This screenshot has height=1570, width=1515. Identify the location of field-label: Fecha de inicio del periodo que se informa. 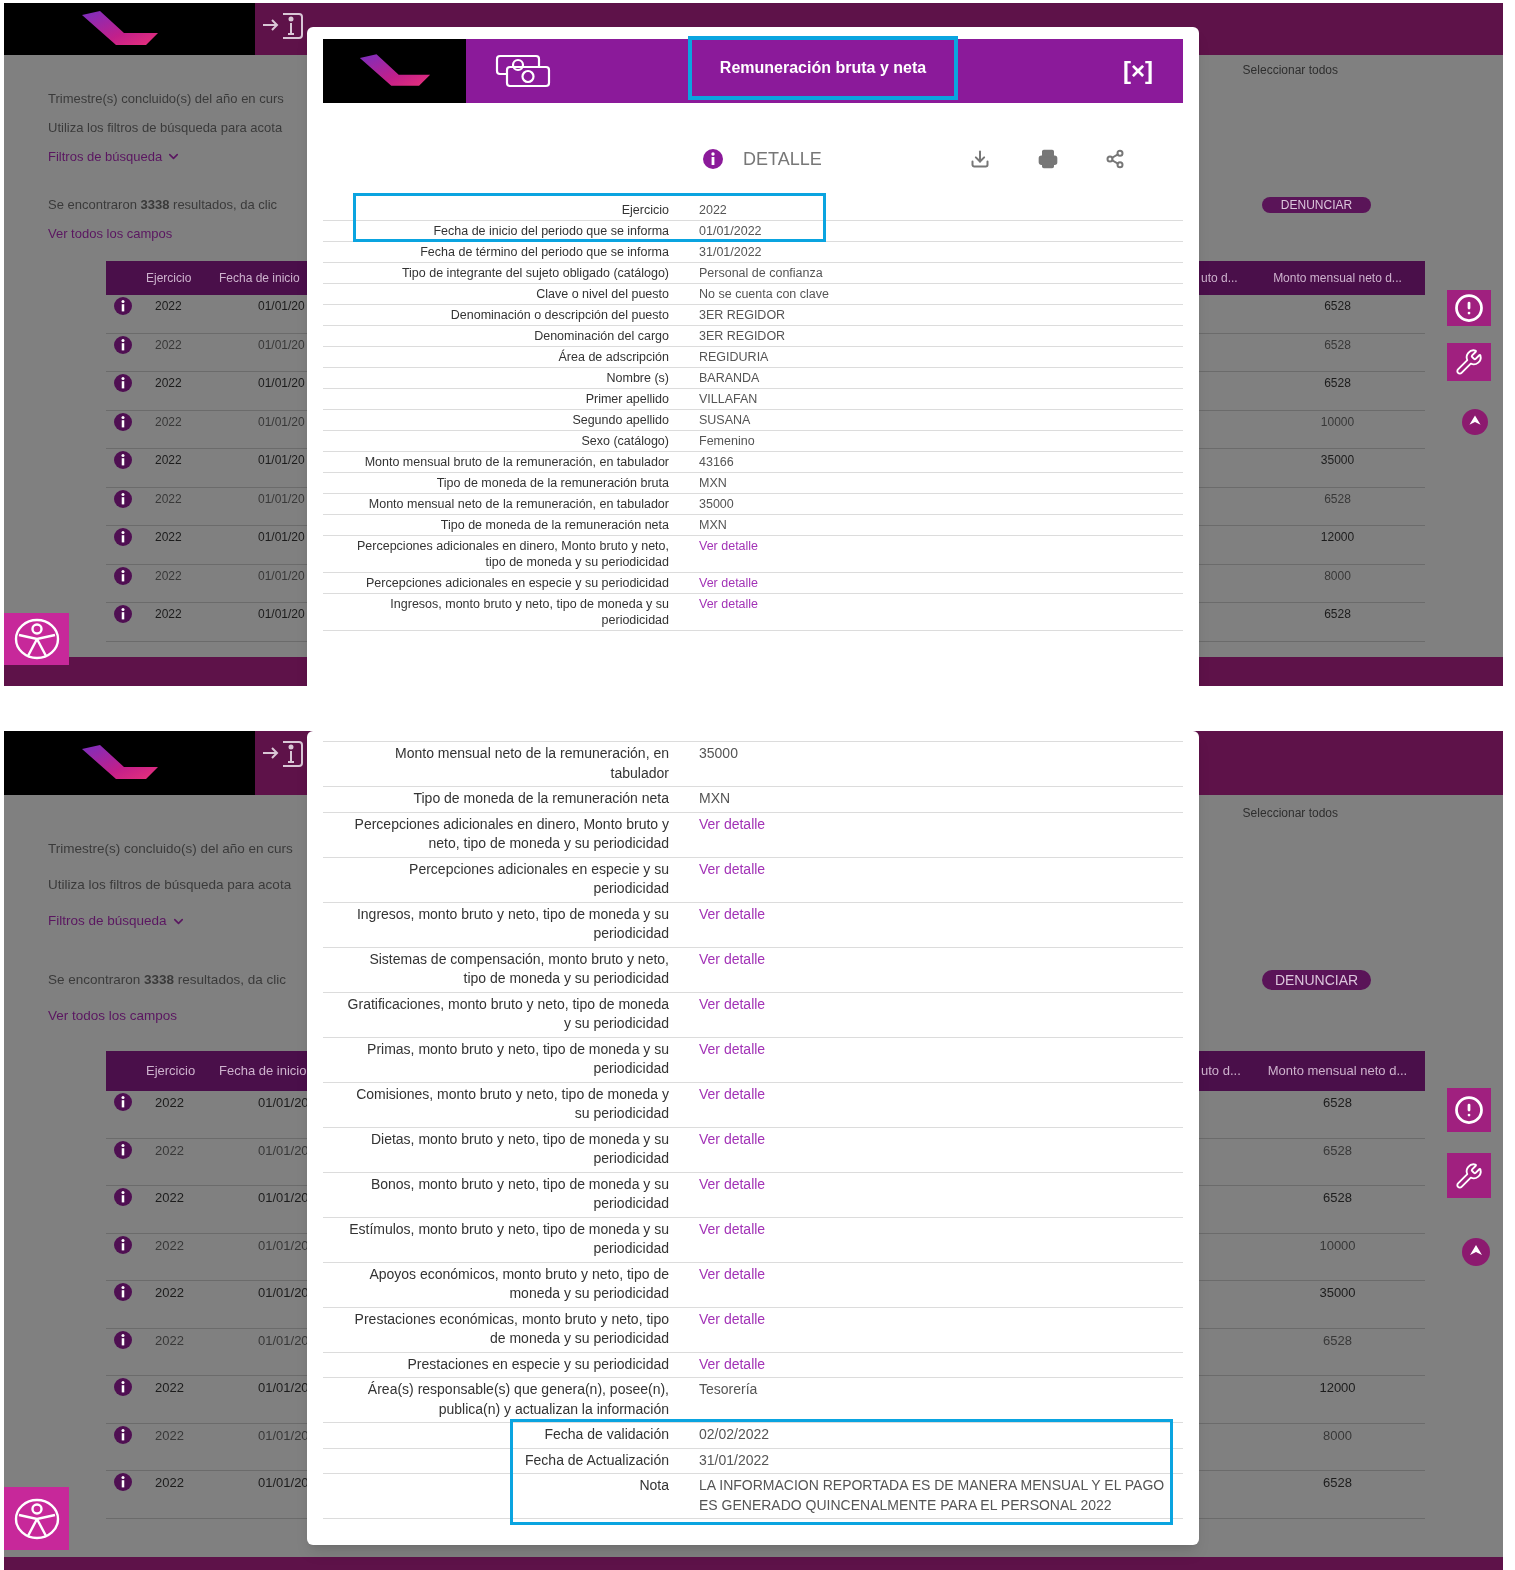
(551, 231).